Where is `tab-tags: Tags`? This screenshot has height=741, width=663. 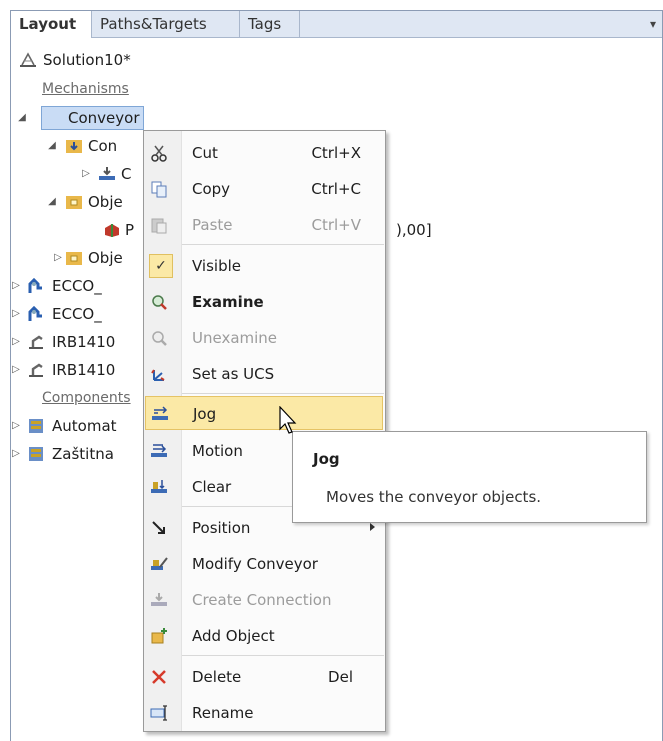 tab-tags: Tags is located at coordinates (270, 24).